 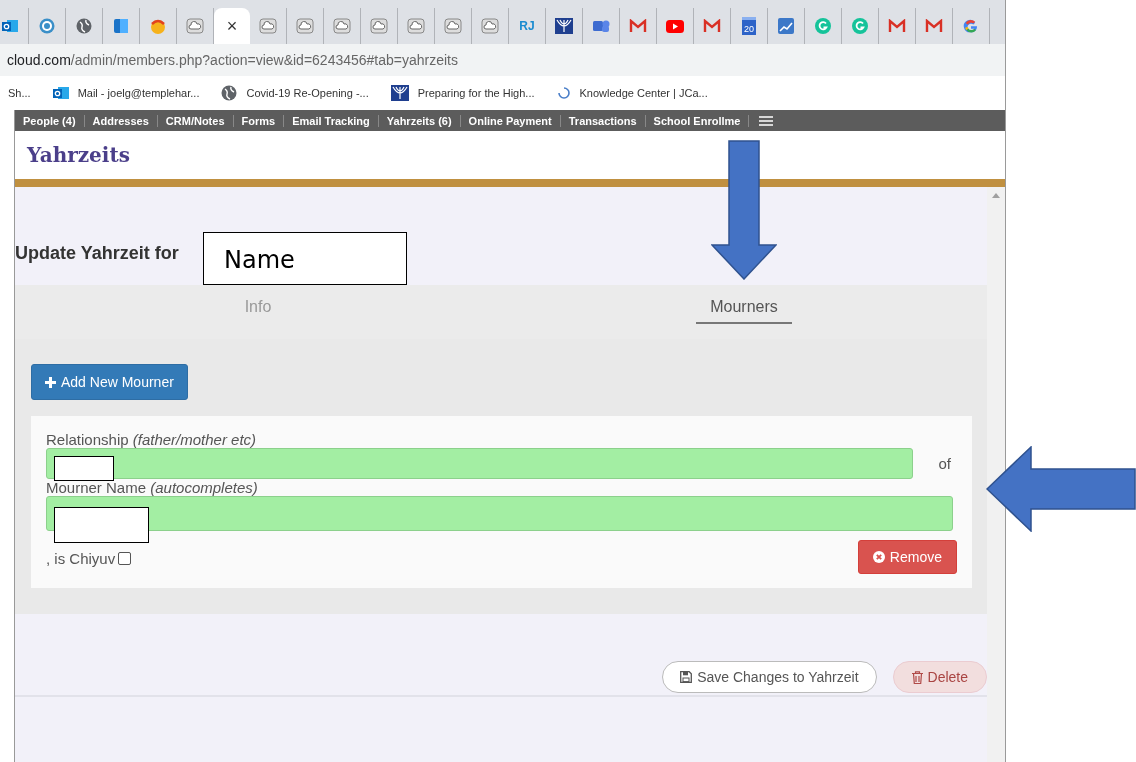 I want to click on nav-tab: Email Tracking, so click(x=331, y=120).